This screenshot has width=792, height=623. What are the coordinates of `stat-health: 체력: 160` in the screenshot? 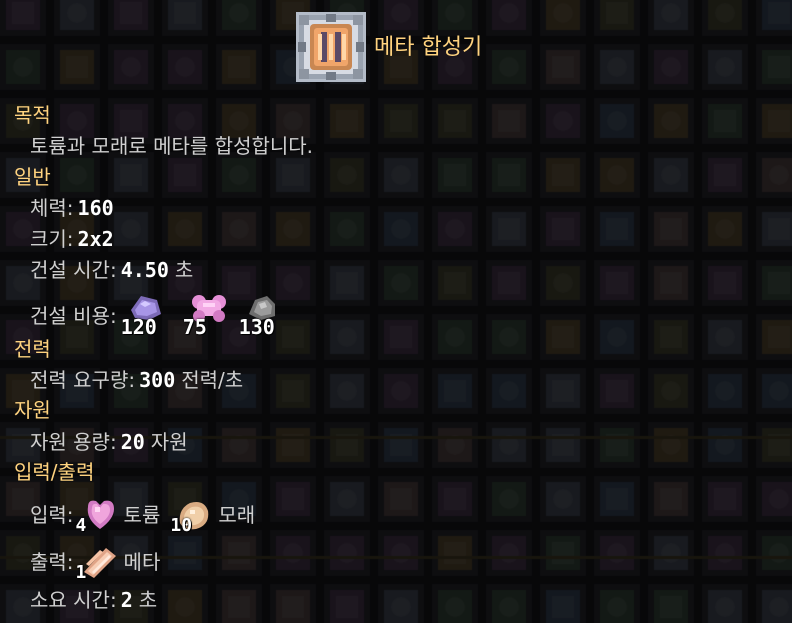 It's located at (72, 208).